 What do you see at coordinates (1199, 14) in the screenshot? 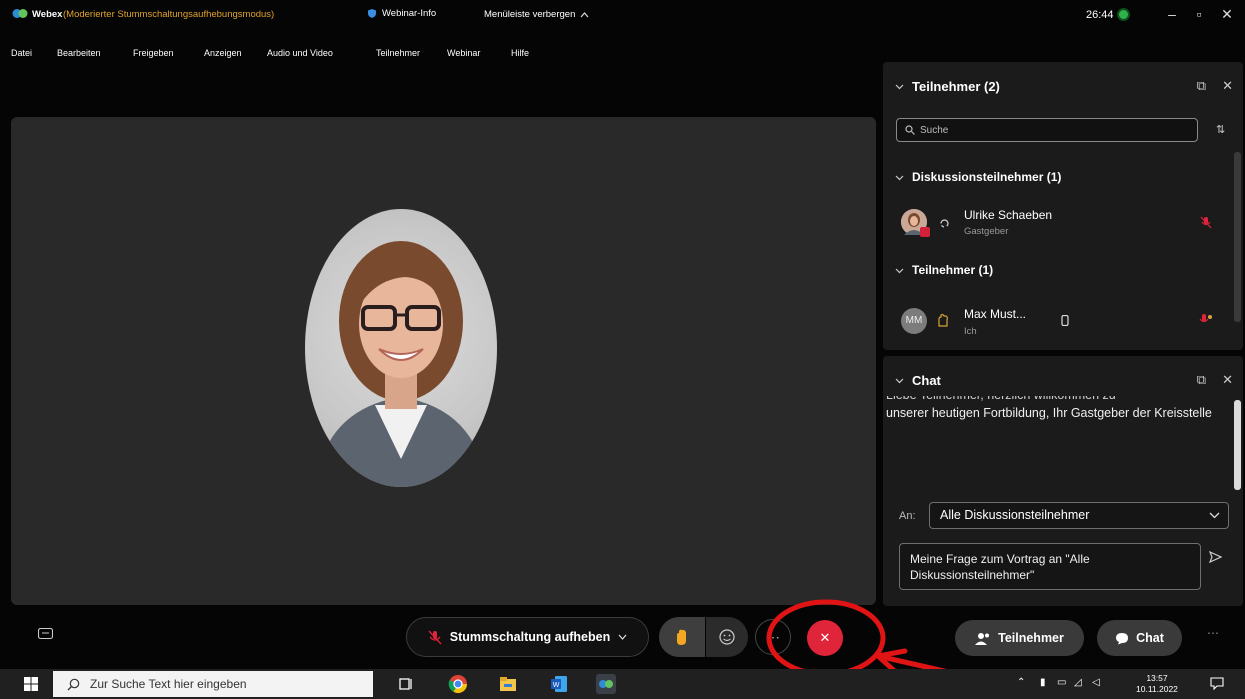
I see `maximize-icon: ▫` at bounding box center [1199, 14].